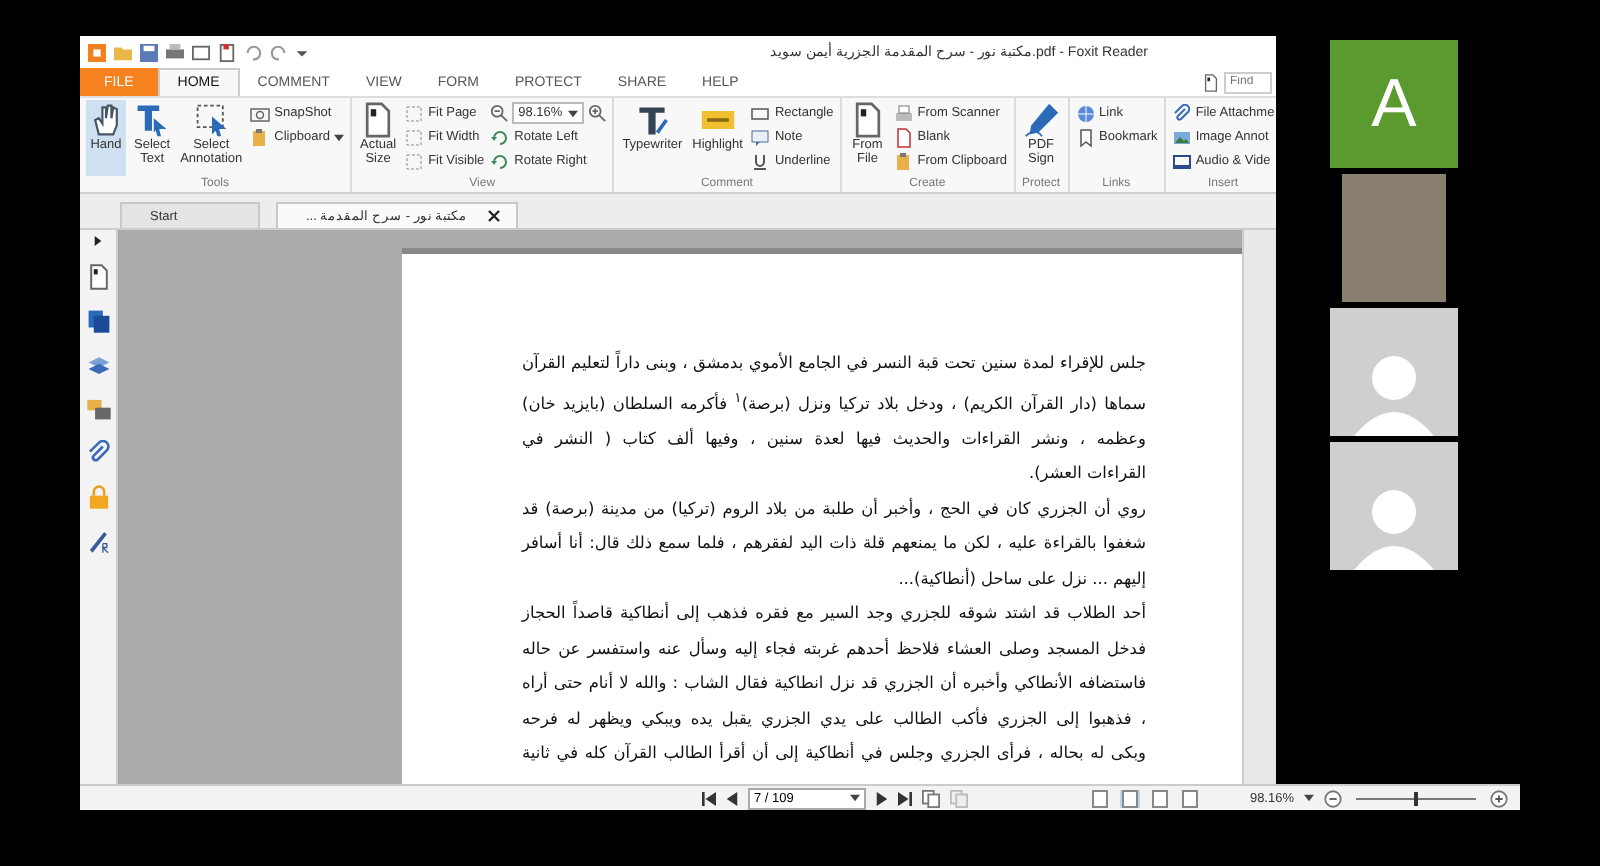 The height and width of the screenshot is (866, 1600). Describe the element at coordinates (834, 612) in the screenshot. I see `text-line: أحد الطلاب قد اشتد شوقه للجزري وجد السير مع فقره فذهب إلى أنطاكية قاصداً الحجاز` at that location.